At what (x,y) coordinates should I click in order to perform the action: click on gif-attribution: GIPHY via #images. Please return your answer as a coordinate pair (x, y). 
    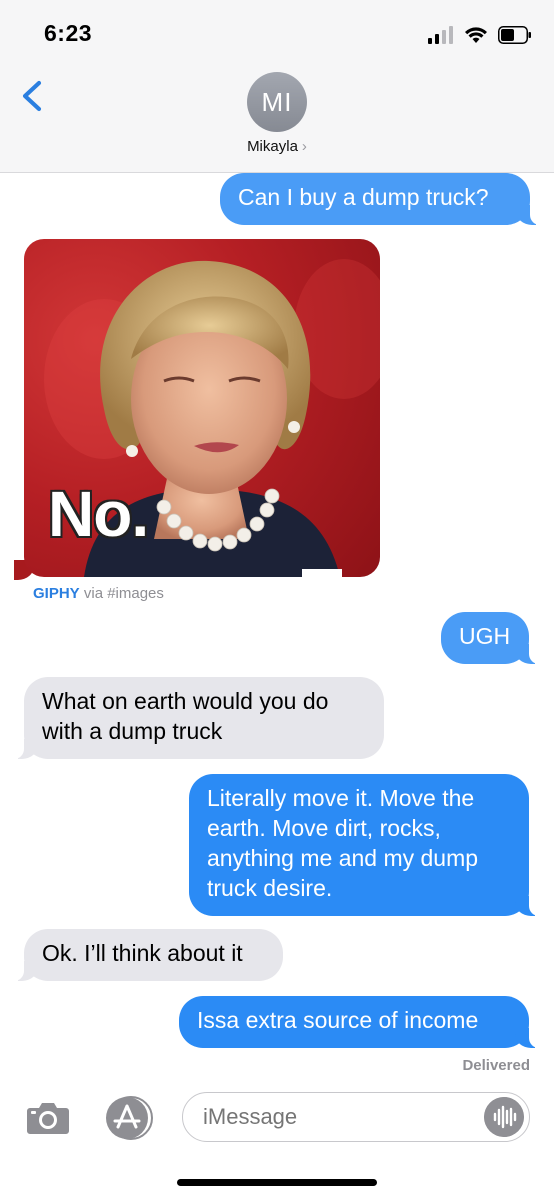
    Looking at the image, I should click on (98, 593).